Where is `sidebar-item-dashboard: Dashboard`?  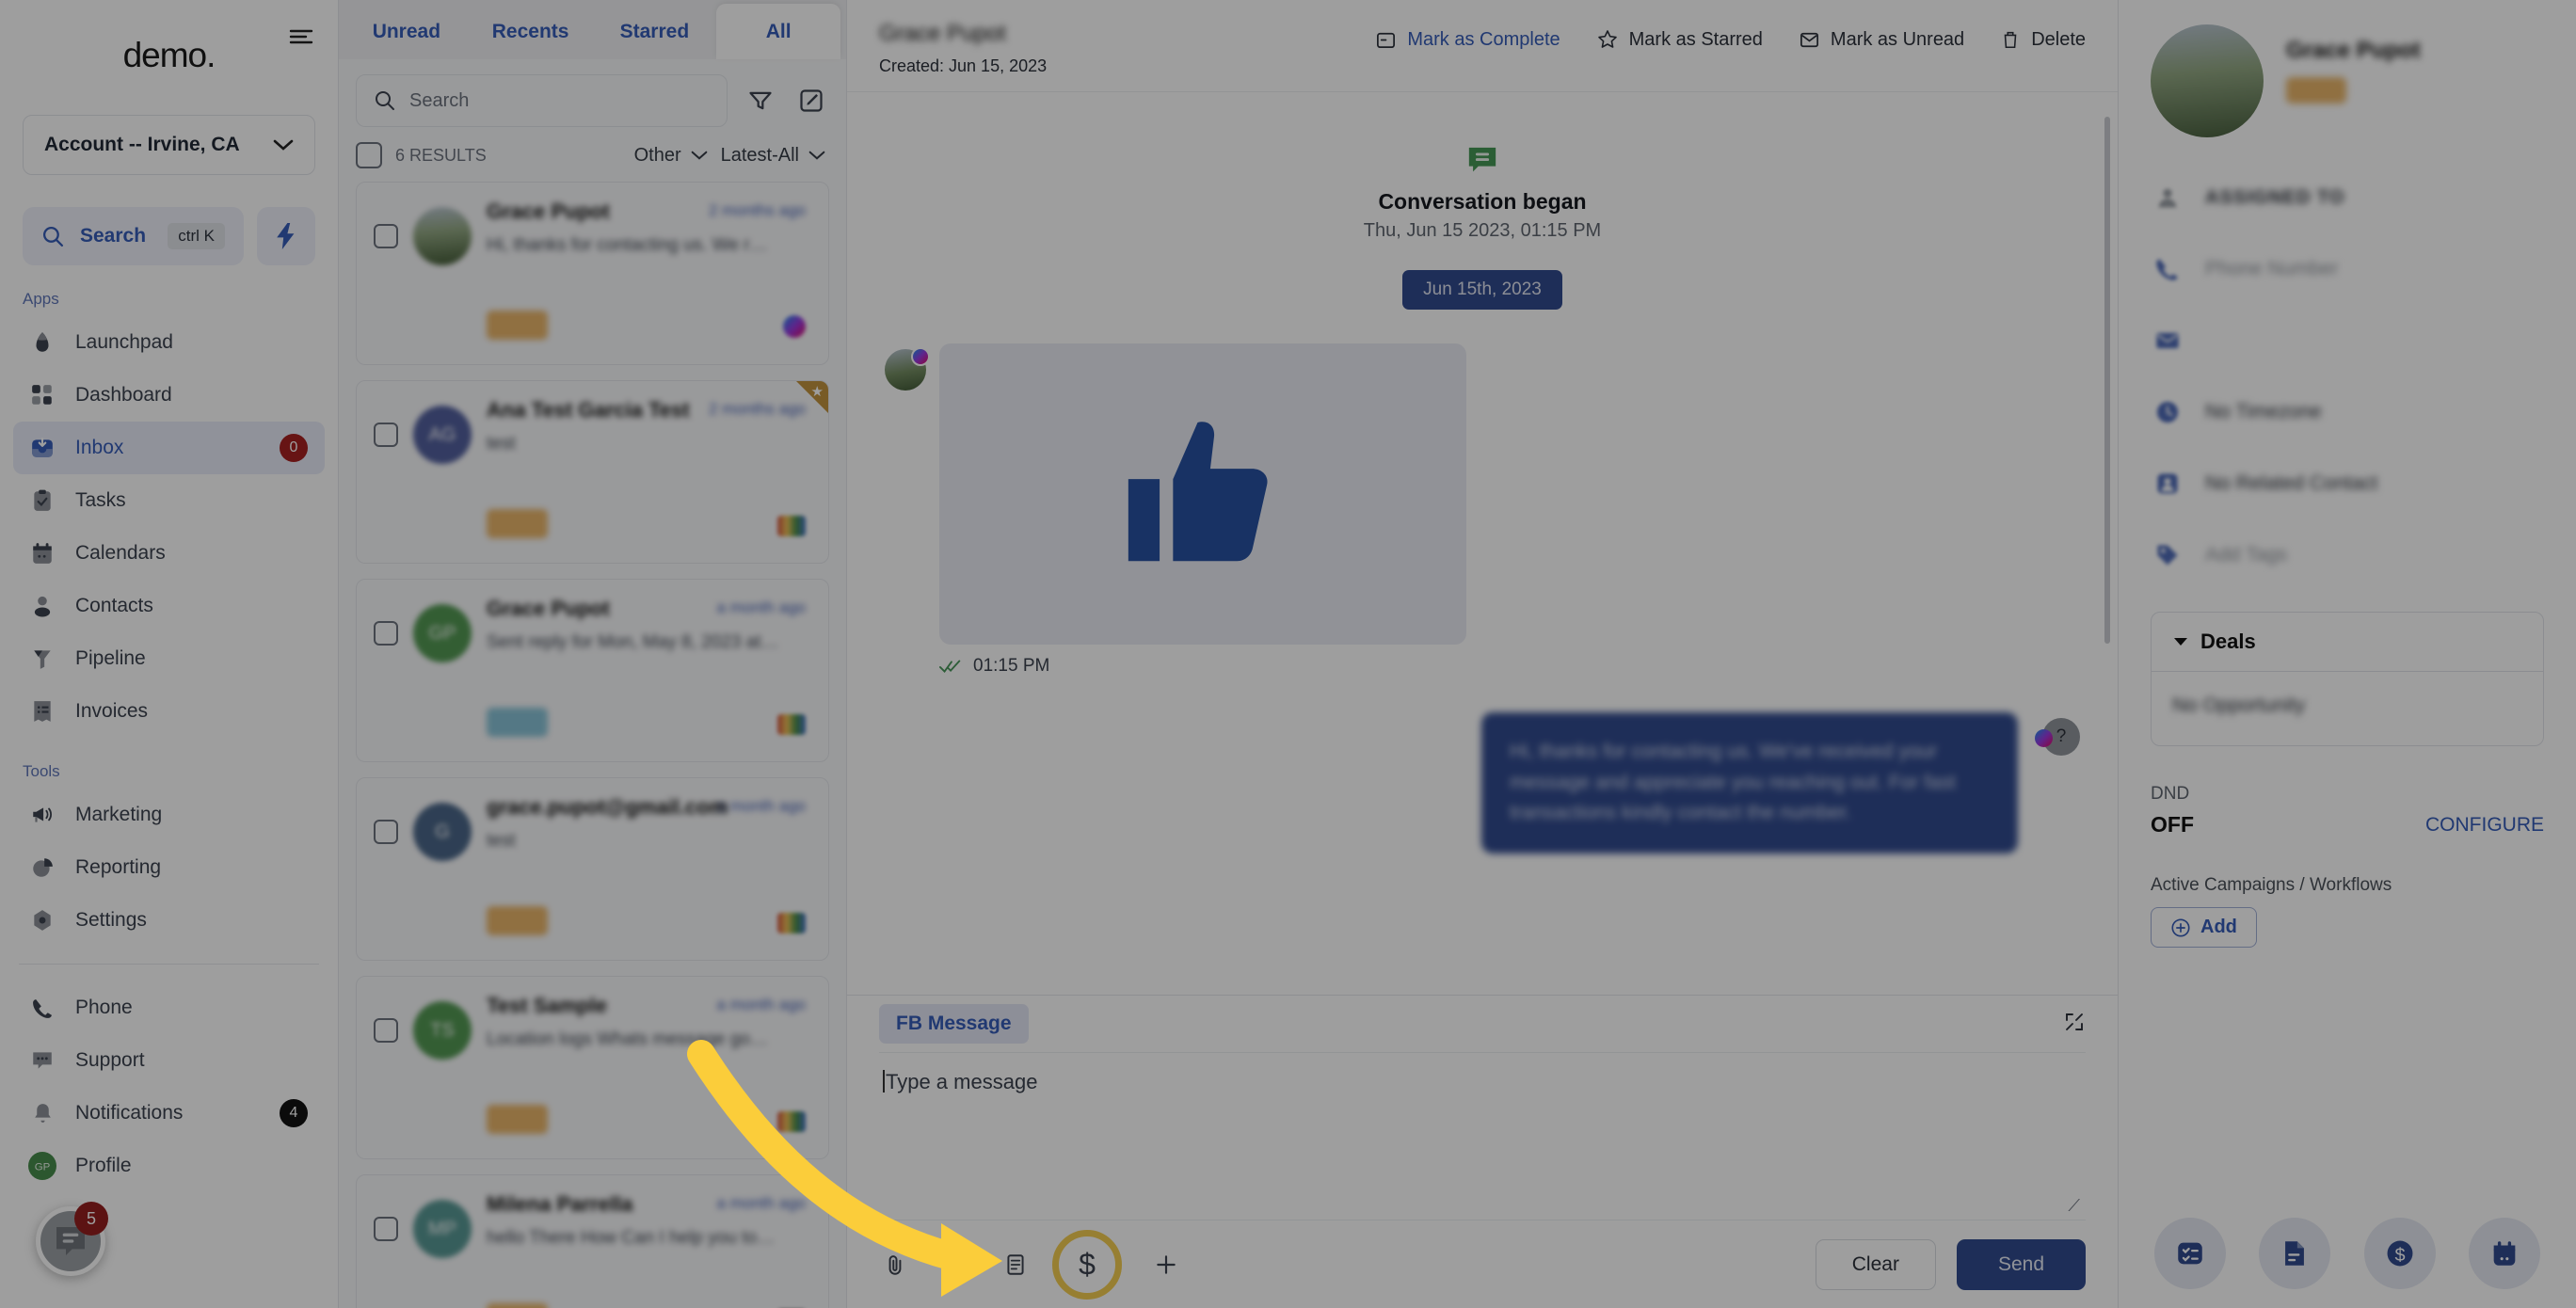
sidebar-item-dashboard: Dashboard is located at coordinates (169, 396).